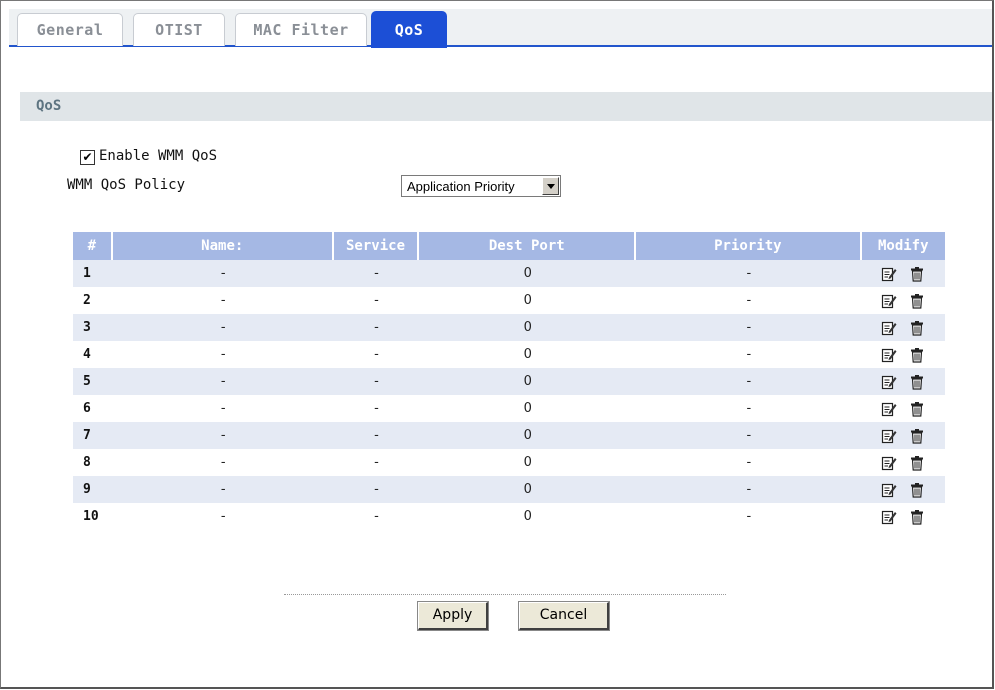 Image resolution: width=995 pixels, height=690 pixels. I want to click on table-row: 8 - - 0 -, so click(509, 462).